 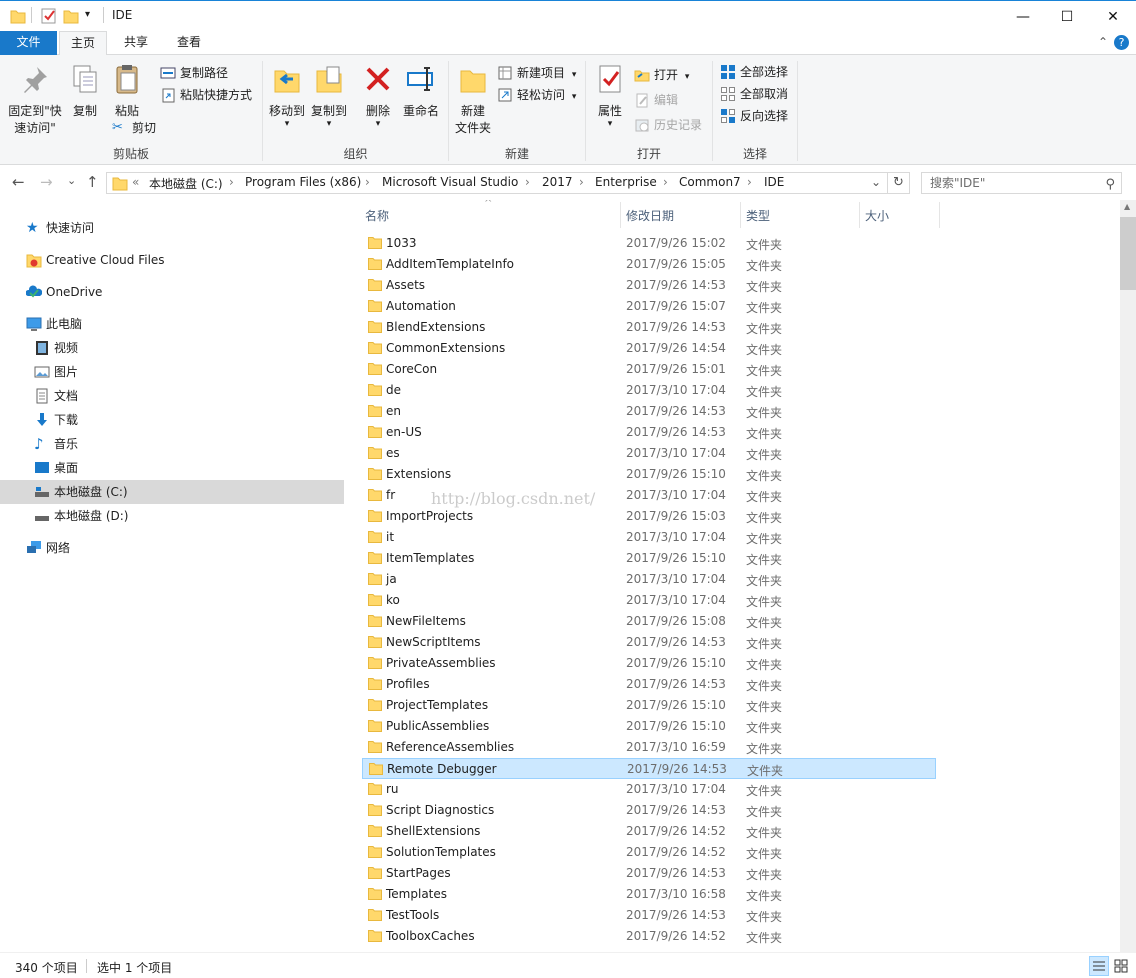 What do you see at coordinates (649, 411) in the screenshot?
I see `file-row: en 2017/9/26 14:53 文件夹` at bounding box center [649, 411].